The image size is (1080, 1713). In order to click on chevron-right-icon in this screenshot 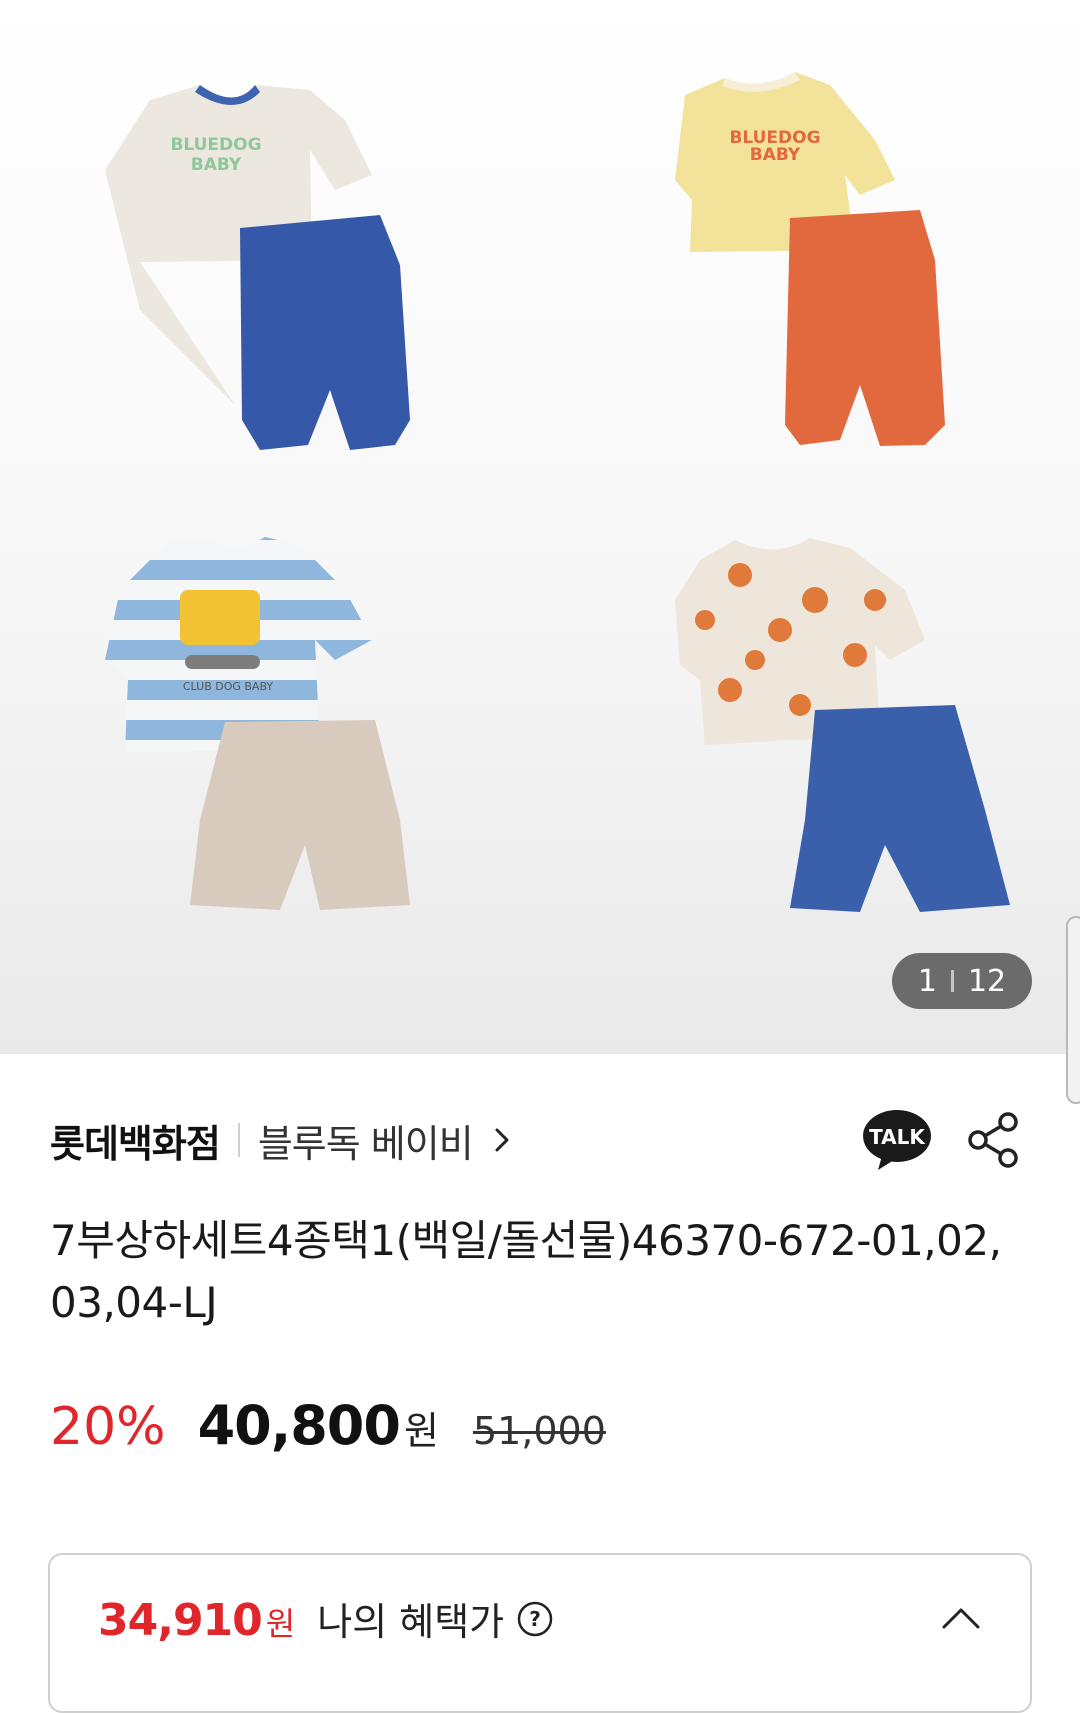, I will do `click(502, 1140)`.